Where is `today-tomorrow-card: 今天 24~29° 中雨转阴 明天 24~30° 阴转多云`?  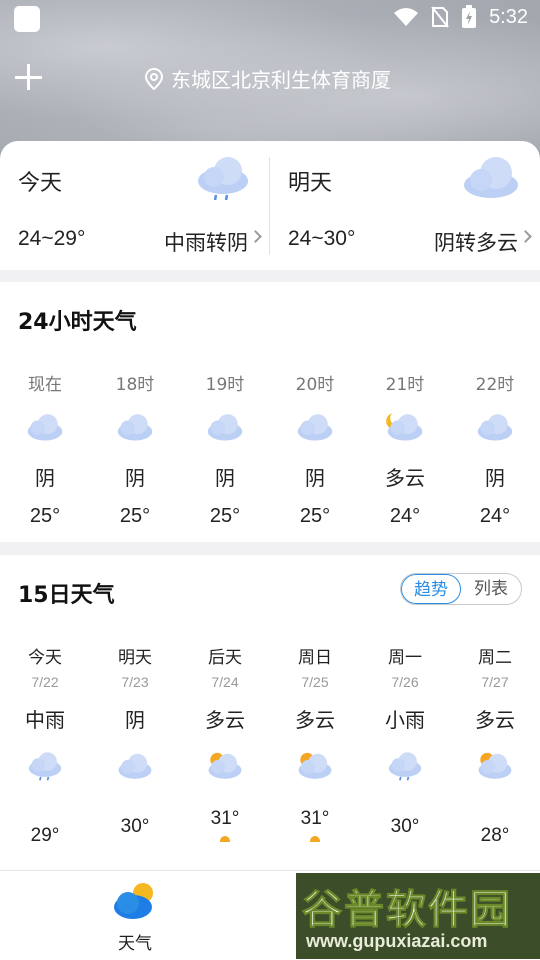 today-tomorrow-card: 今天 24~29° 中雨转阴 明天 24~30° 阴转多云 is located at coordinates (270, 205).